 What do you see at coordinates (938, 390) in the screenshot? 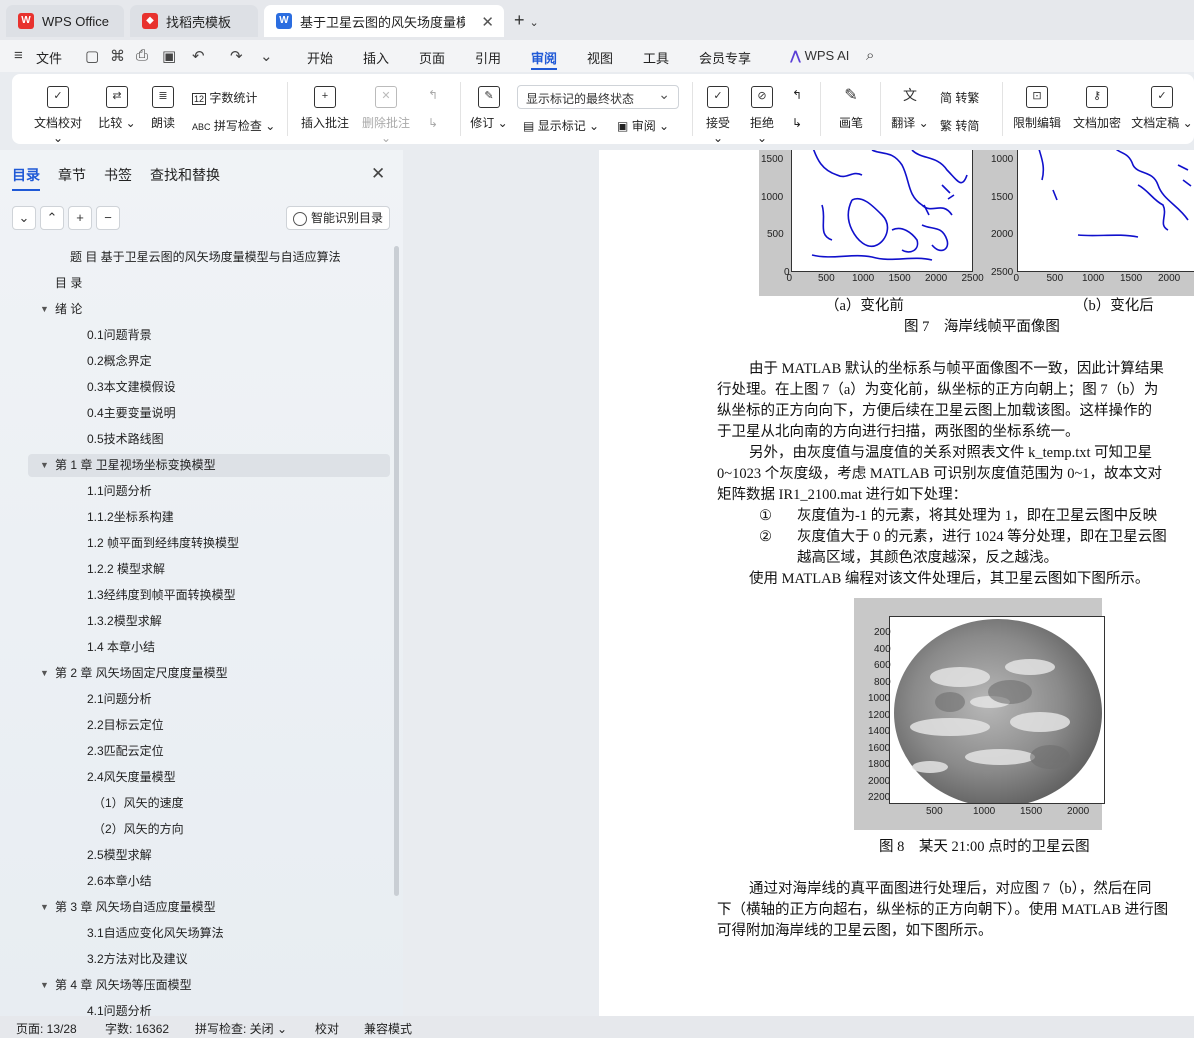
I see `para-1-line-2: 行处理。在上图 7（a）为变化前，纵坐标的正方向朝上；图 7（b）为` at bounding box center [938, 390].